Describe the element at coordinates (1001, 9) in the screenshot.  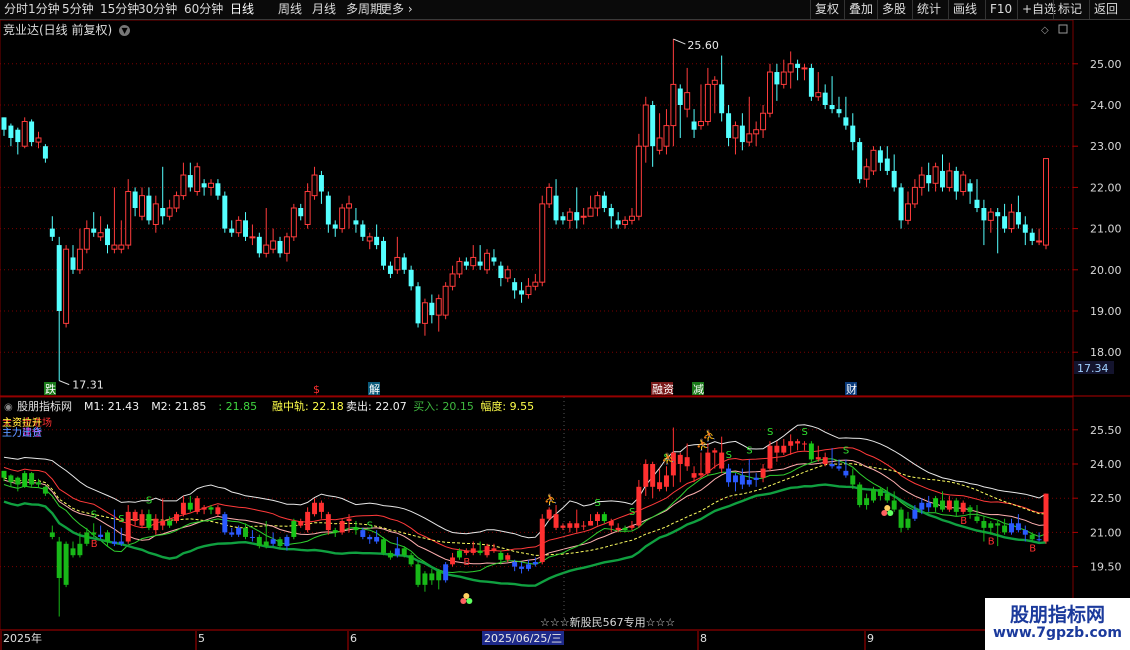
I see `toolbar-action-5: F10` at that location.